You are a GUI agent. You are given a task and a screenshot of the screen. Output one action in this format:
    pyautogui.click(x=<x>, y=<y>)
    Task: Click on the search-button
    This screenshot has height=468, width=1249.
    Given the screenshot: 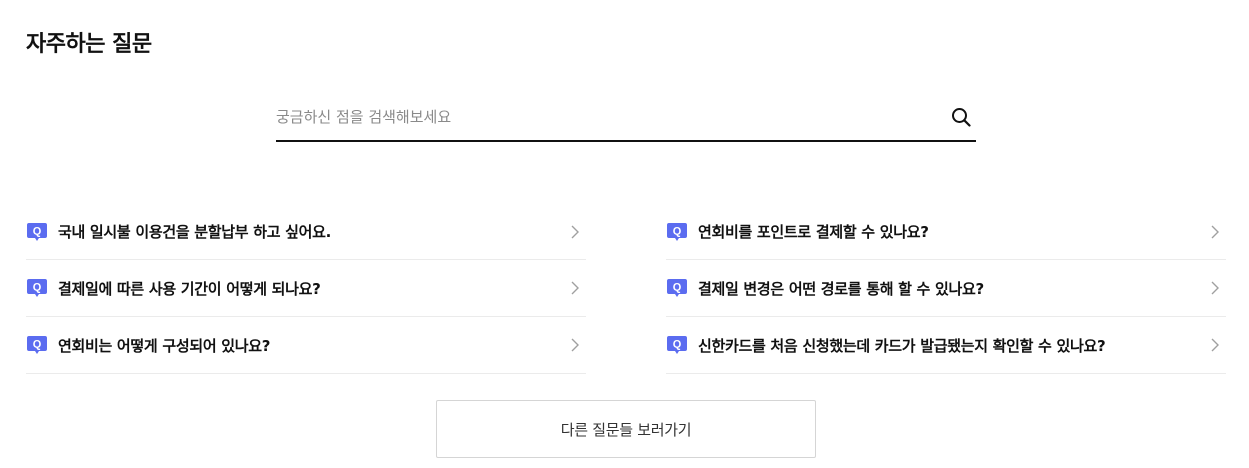 What is the action you would take?
    pyautogui.click(x=961, y=117)
    